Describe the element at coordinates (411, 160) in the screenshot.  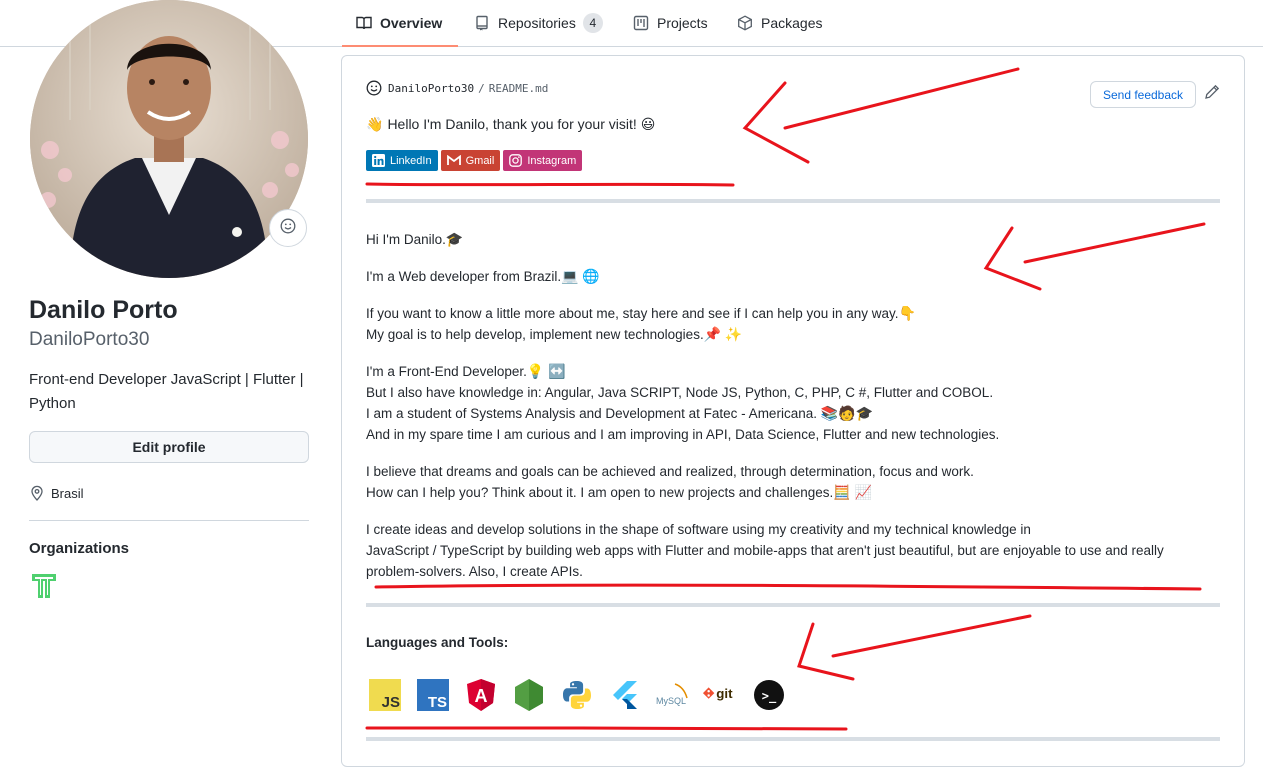
I see `badge-label: LinkedIn` at that location.